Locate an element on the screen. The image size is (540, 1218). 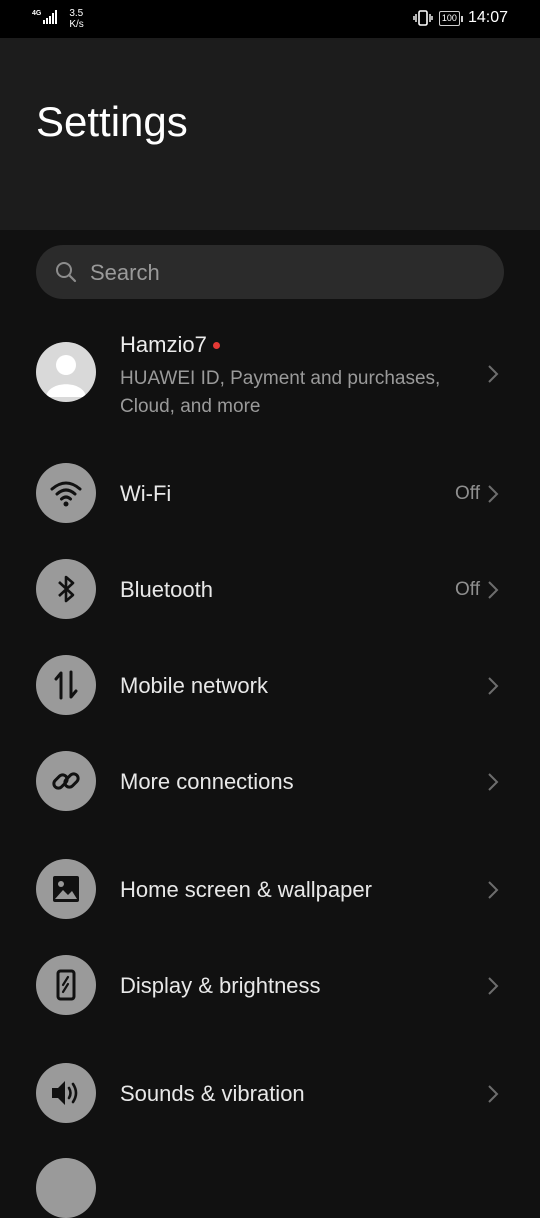
battery-icon: 100 is located at coordinates (450, 18).